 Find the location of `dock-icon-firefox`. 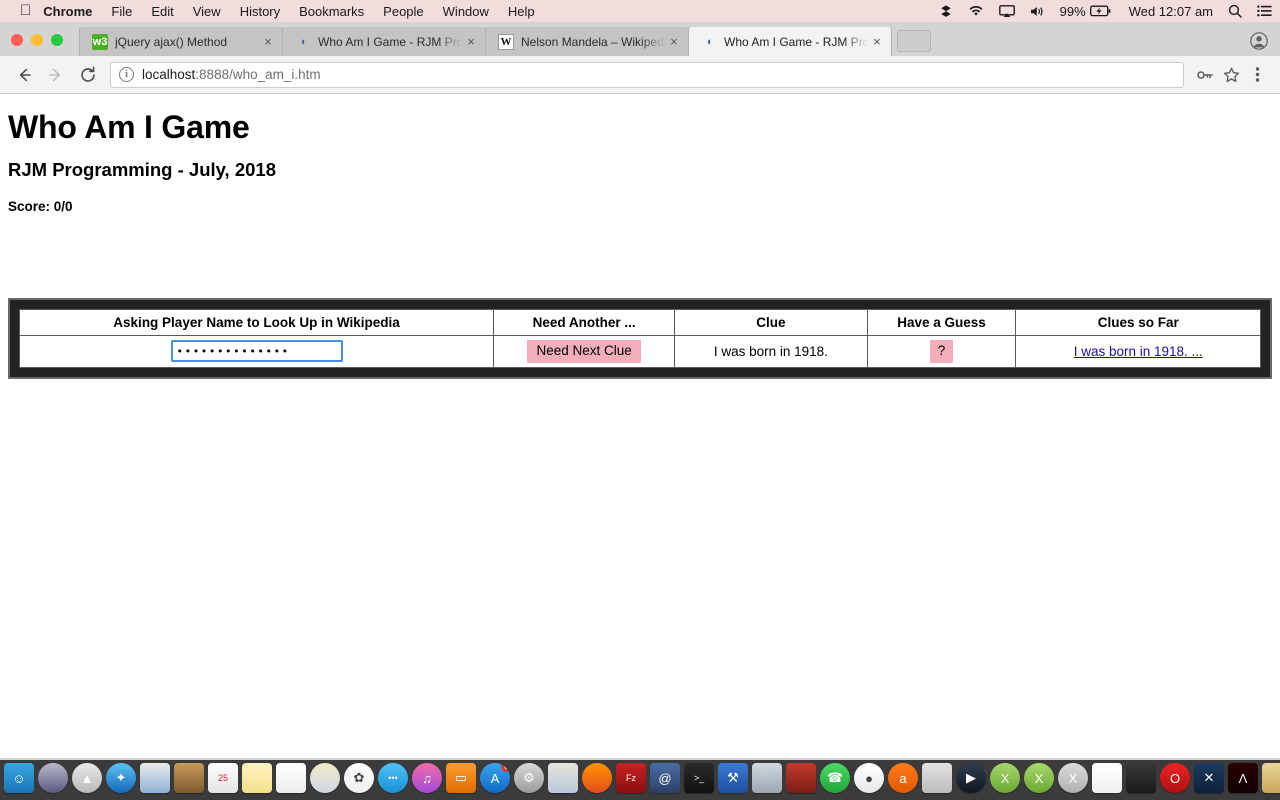

dock-icon-firefox is located at coordinates (597, 778).